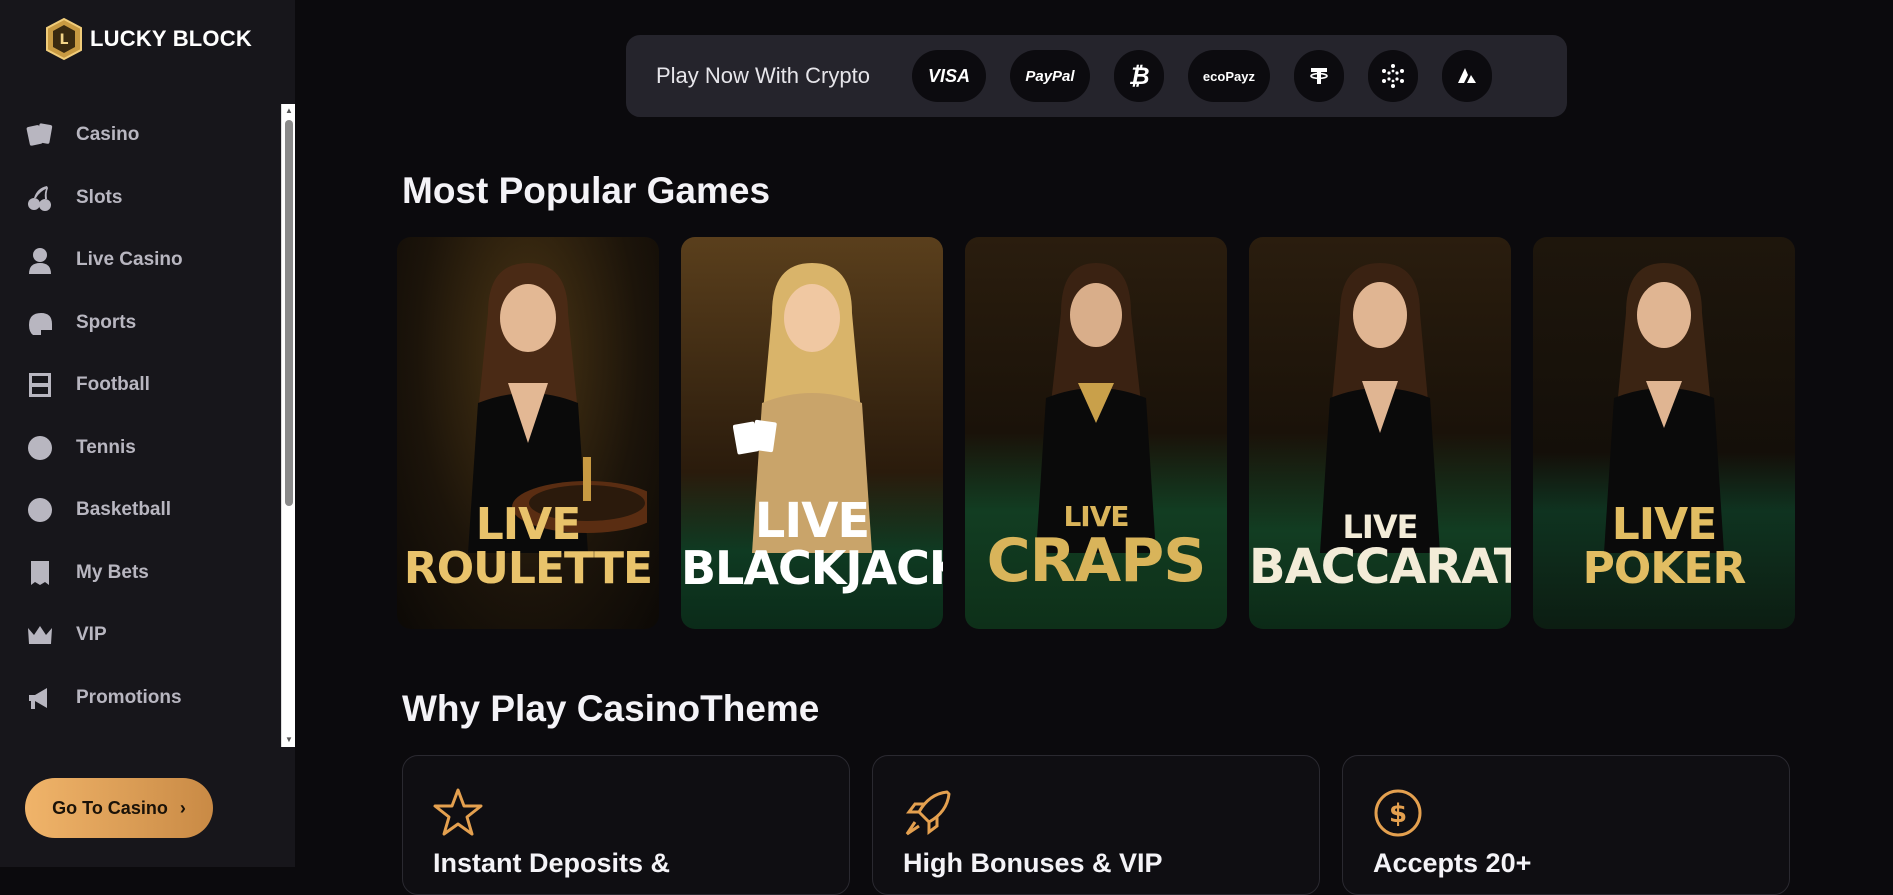  Describe the element at coordinates (458, 812) in the screenshot. I see `star-icon` at that location.